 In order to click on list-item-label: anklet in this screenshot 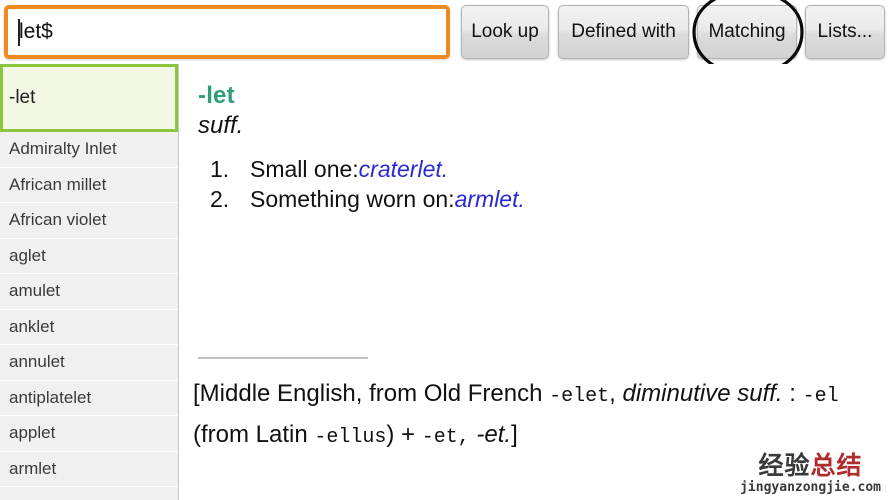, I will do `click(32, 326)`.